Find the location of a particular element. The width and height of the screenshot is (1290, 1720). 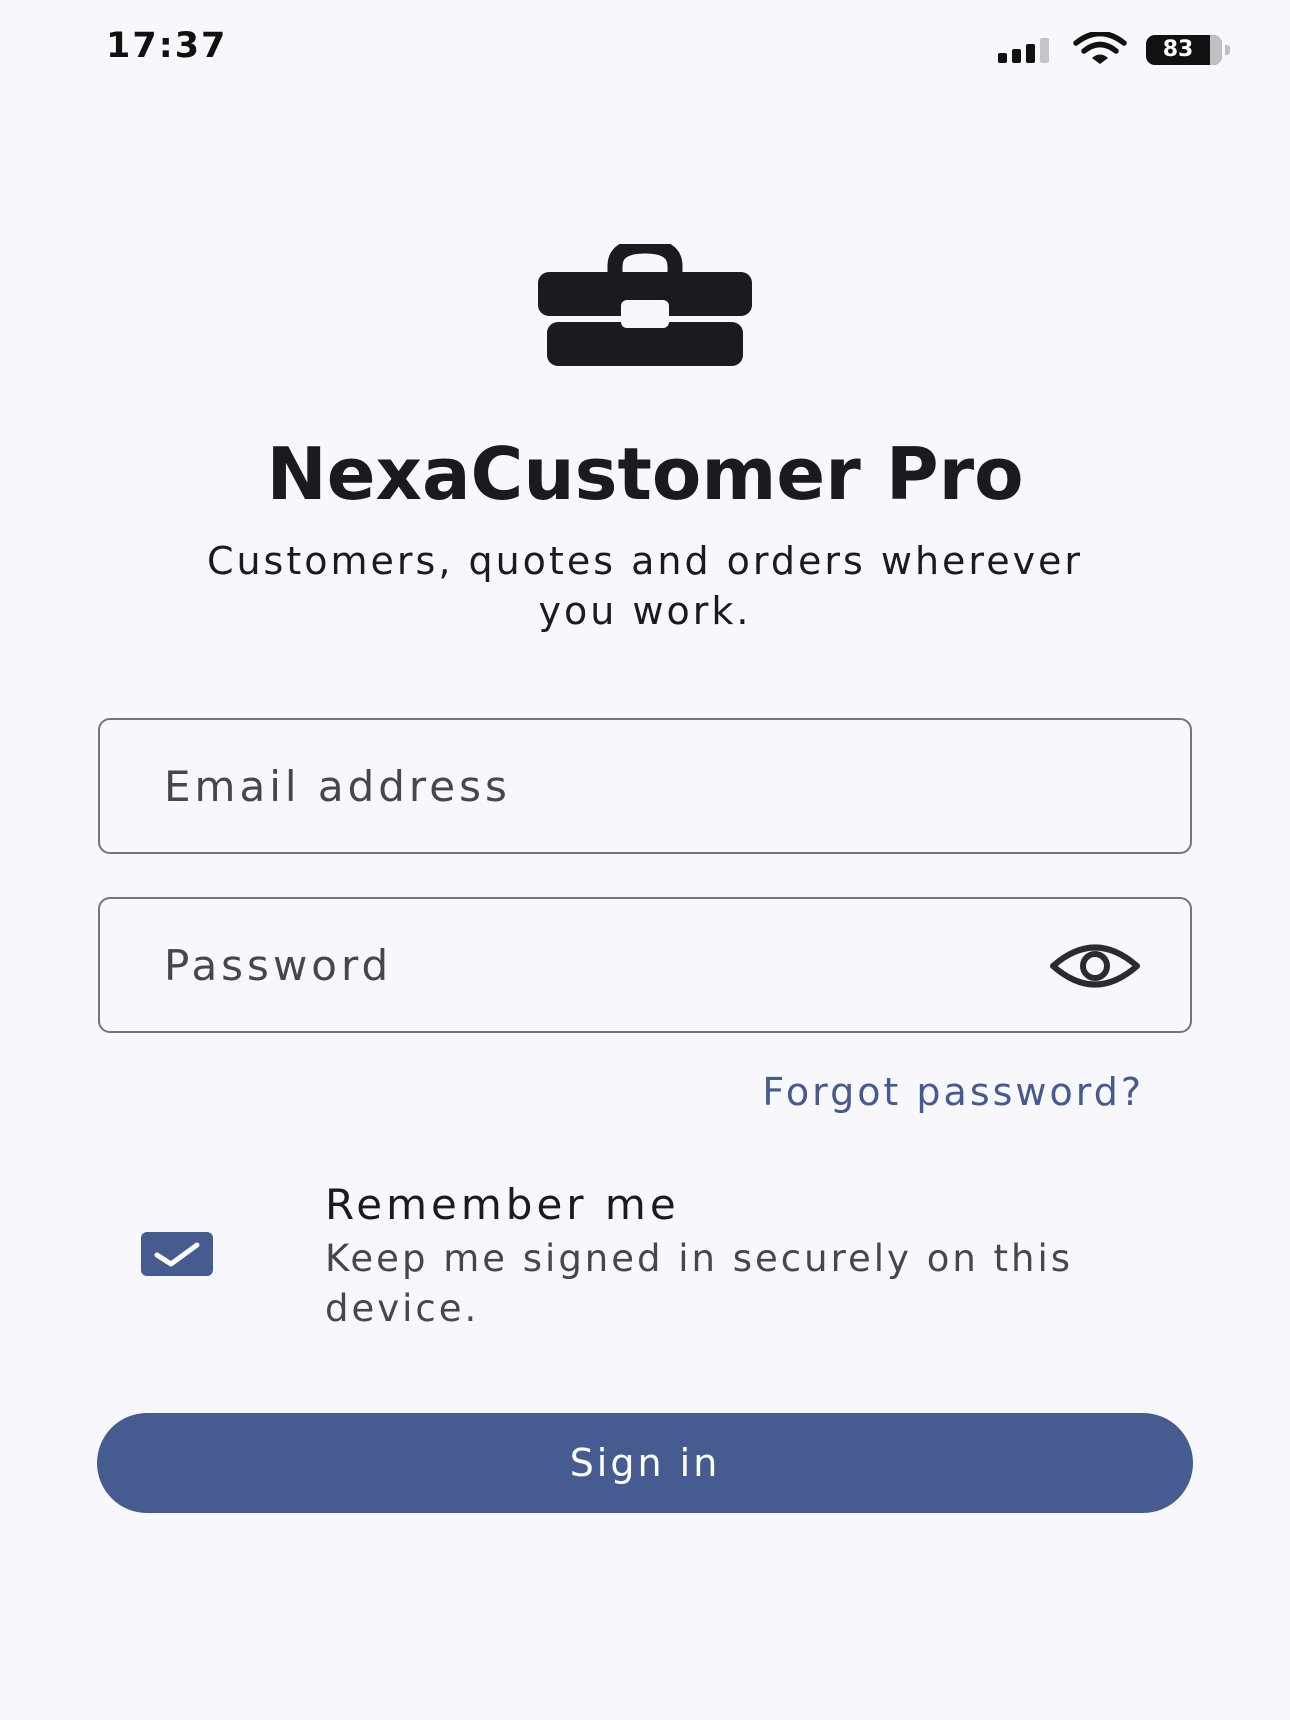

checkmark-icon is located at coordinates (177, 1254).